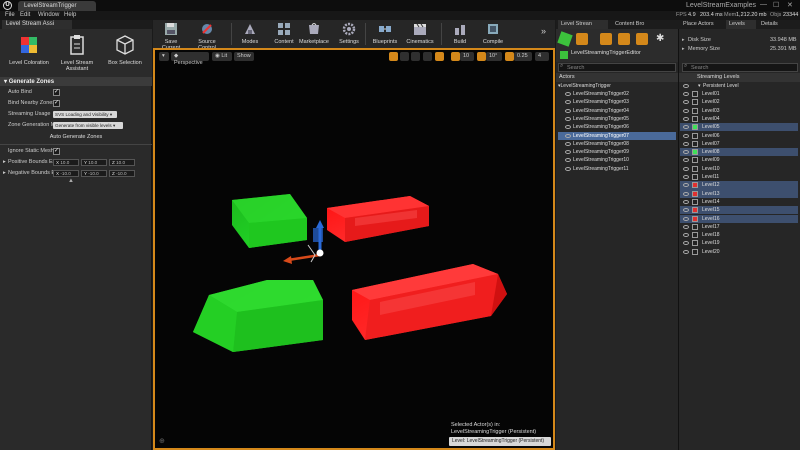 The width and height of the screenshot is (800, 450). Describe the element at coordinates (660, 38) in the screenshot. I see `gear-icon: ✱` at that location.